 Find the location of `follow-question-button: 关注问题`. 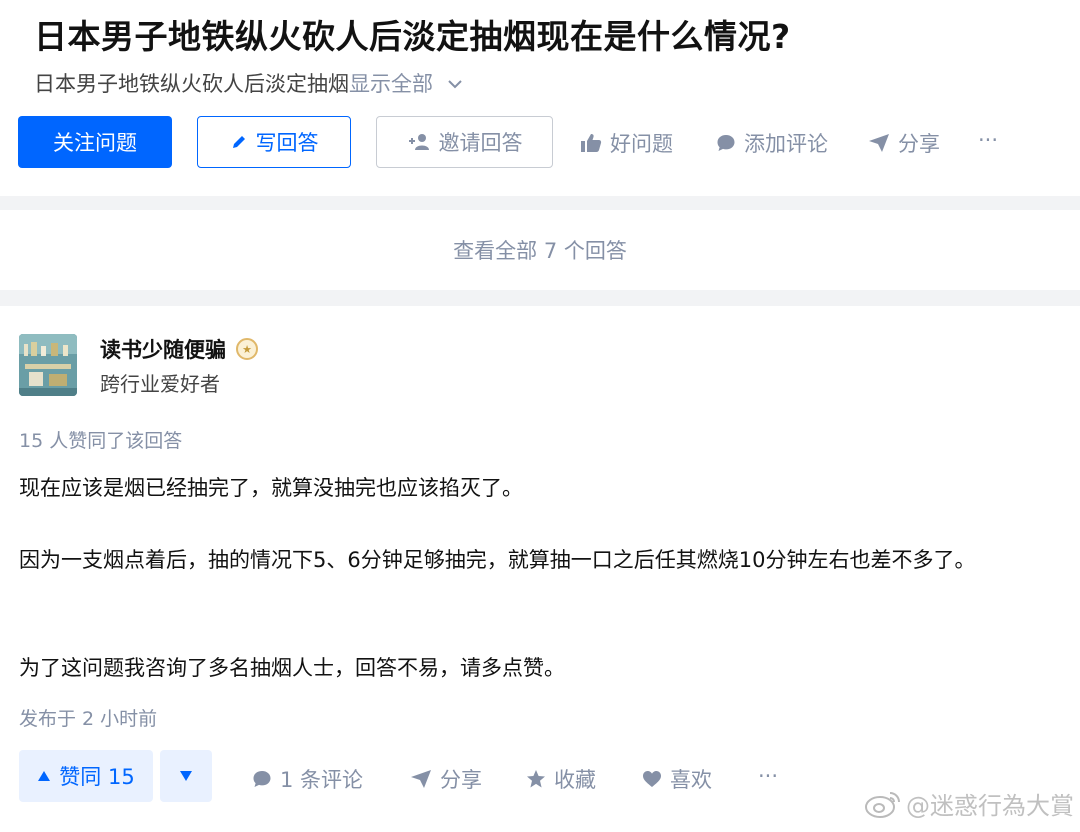

follow-question-button: 关注问题 is located at coordinates (95, 142).